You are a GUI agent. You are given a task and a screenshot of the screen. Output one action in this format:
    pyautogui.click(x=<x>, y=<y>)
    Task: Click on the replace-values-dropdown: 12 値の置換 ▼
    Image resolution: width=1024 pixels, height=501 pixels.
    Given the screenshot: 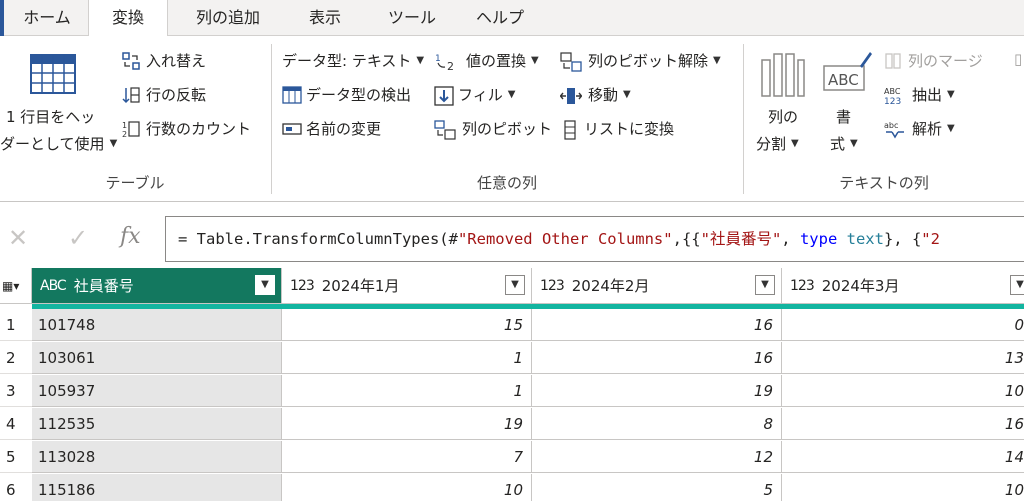 What is the action you would take?
    pyautogui.click(x=486, y=61)
    